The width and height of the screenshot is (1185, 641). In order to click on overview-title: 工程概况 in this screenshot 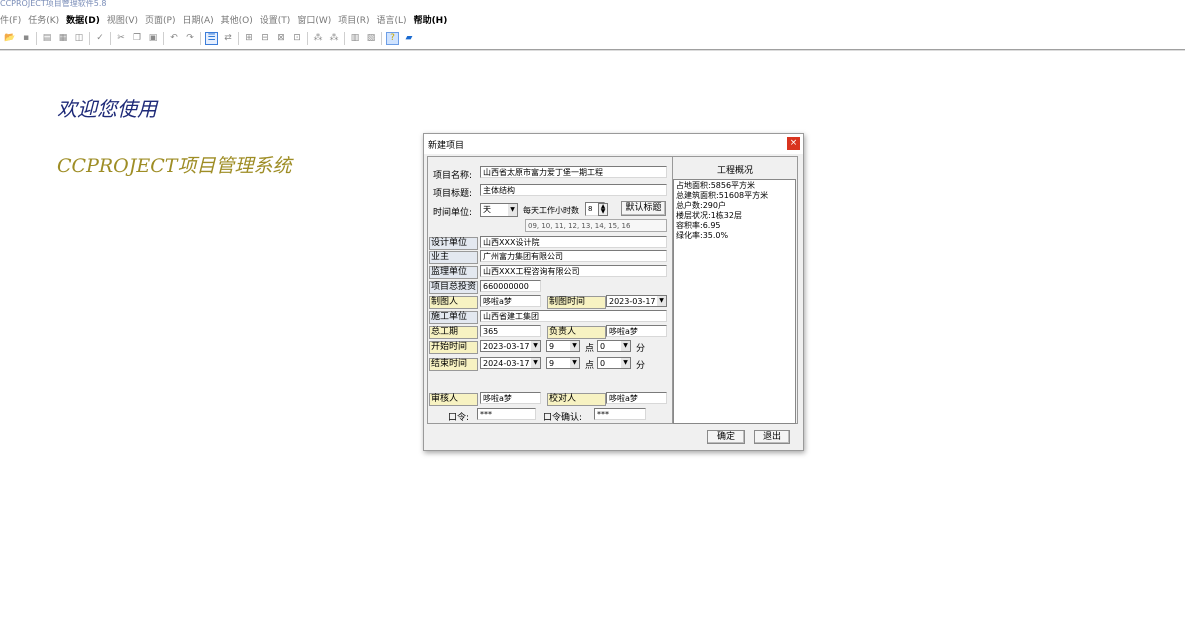, I will do `click(734, 171)`.